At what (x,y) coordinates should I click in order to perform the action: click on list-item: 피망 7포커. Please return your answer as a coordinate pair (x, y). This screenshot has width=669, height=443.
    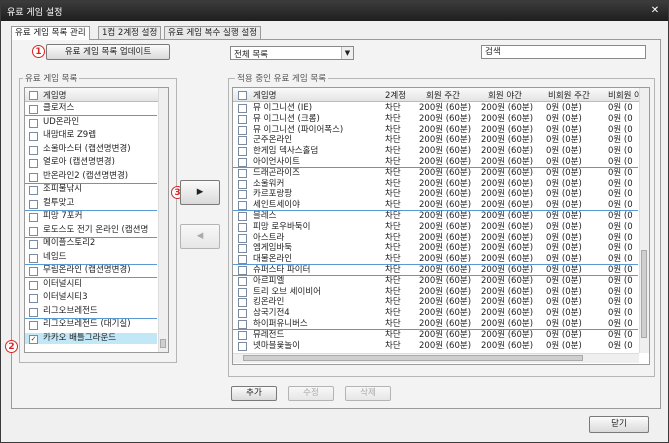
    Looking at the image, I should click on (91, 216).